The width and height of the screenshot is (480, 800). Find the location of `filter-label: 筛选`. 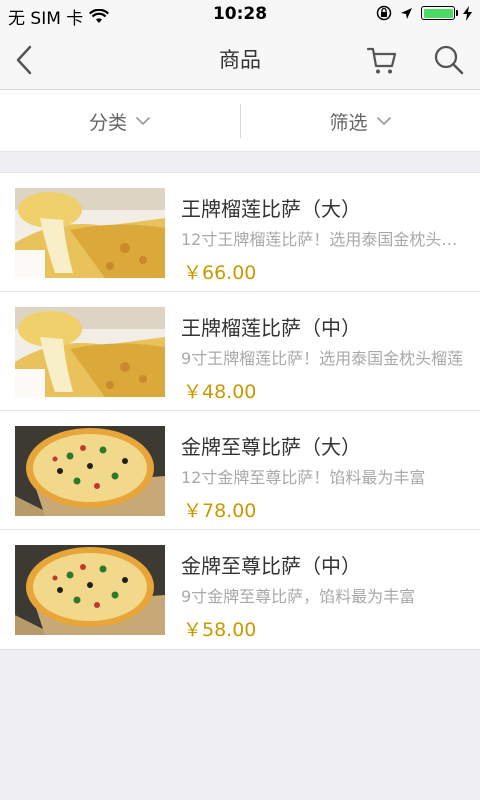

filter-label: 筛选 is located at coordinates (348, 122).